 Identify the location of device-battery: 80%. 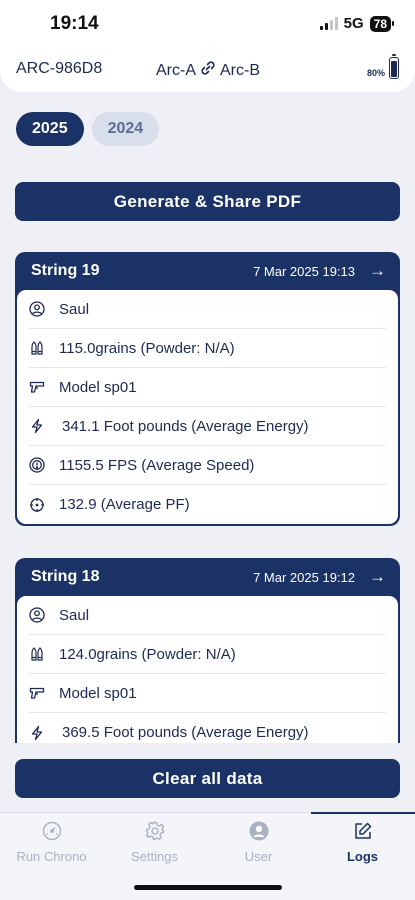
(382, 66).